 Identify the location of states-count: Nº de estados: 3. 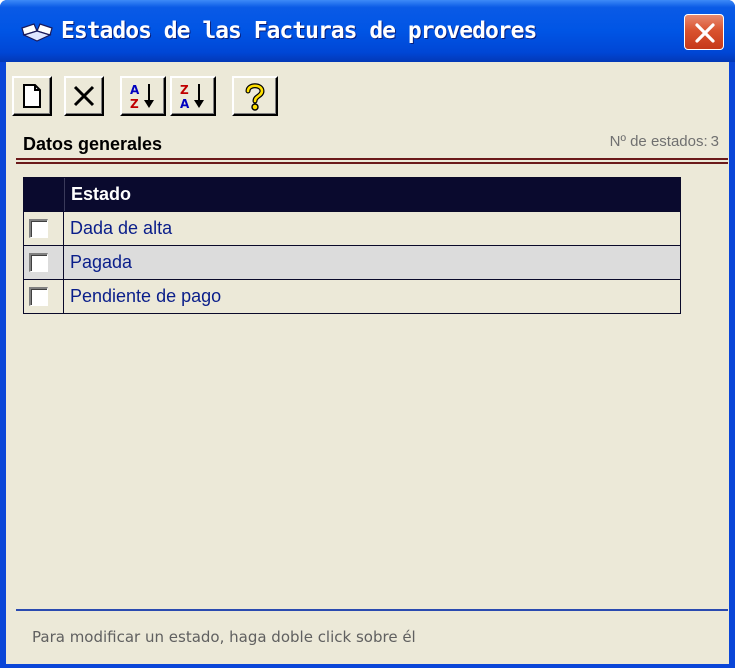
(663, 142).